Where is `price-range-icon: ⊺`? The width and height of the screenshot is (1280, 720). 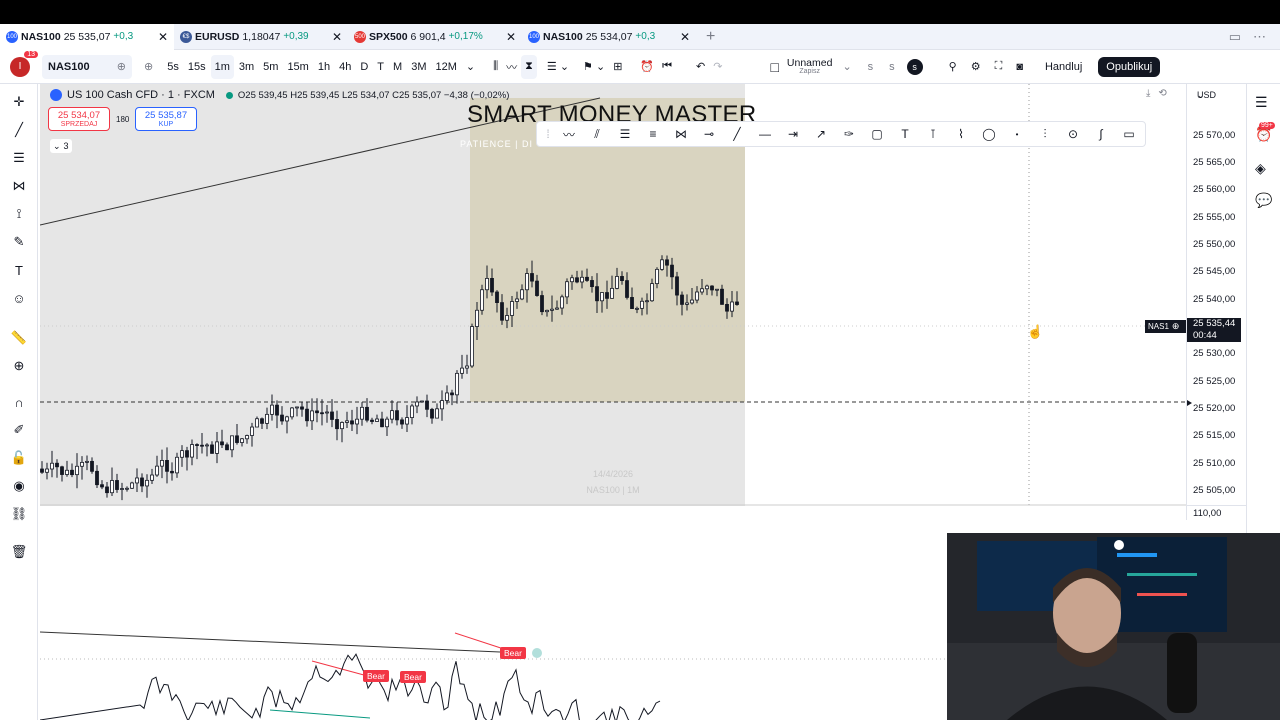 price-range-icon: ⊺ is located at coordinates (933, 134).